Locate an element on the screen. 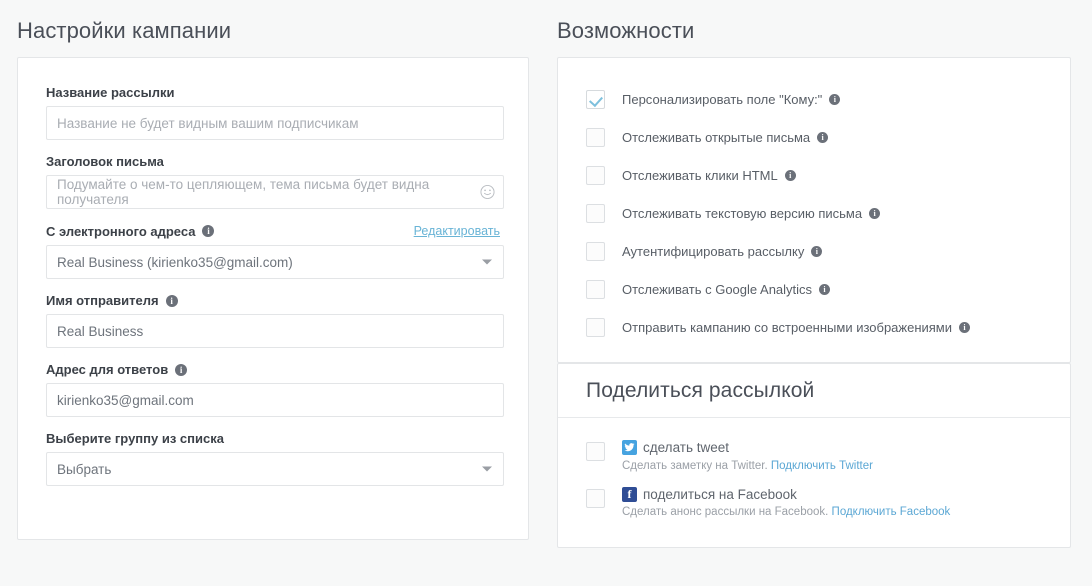 The width and height of the screenshot is (1092, 586). field-value: Выбрать is located at coordinates (84, 469).